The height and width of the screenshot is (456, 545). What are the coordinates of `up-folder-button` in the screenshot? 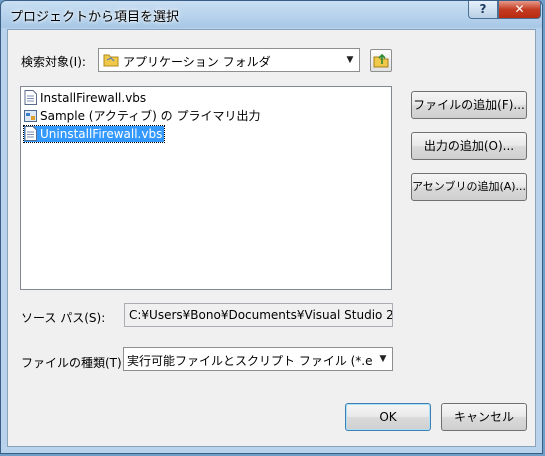 It's located at (381, 60).